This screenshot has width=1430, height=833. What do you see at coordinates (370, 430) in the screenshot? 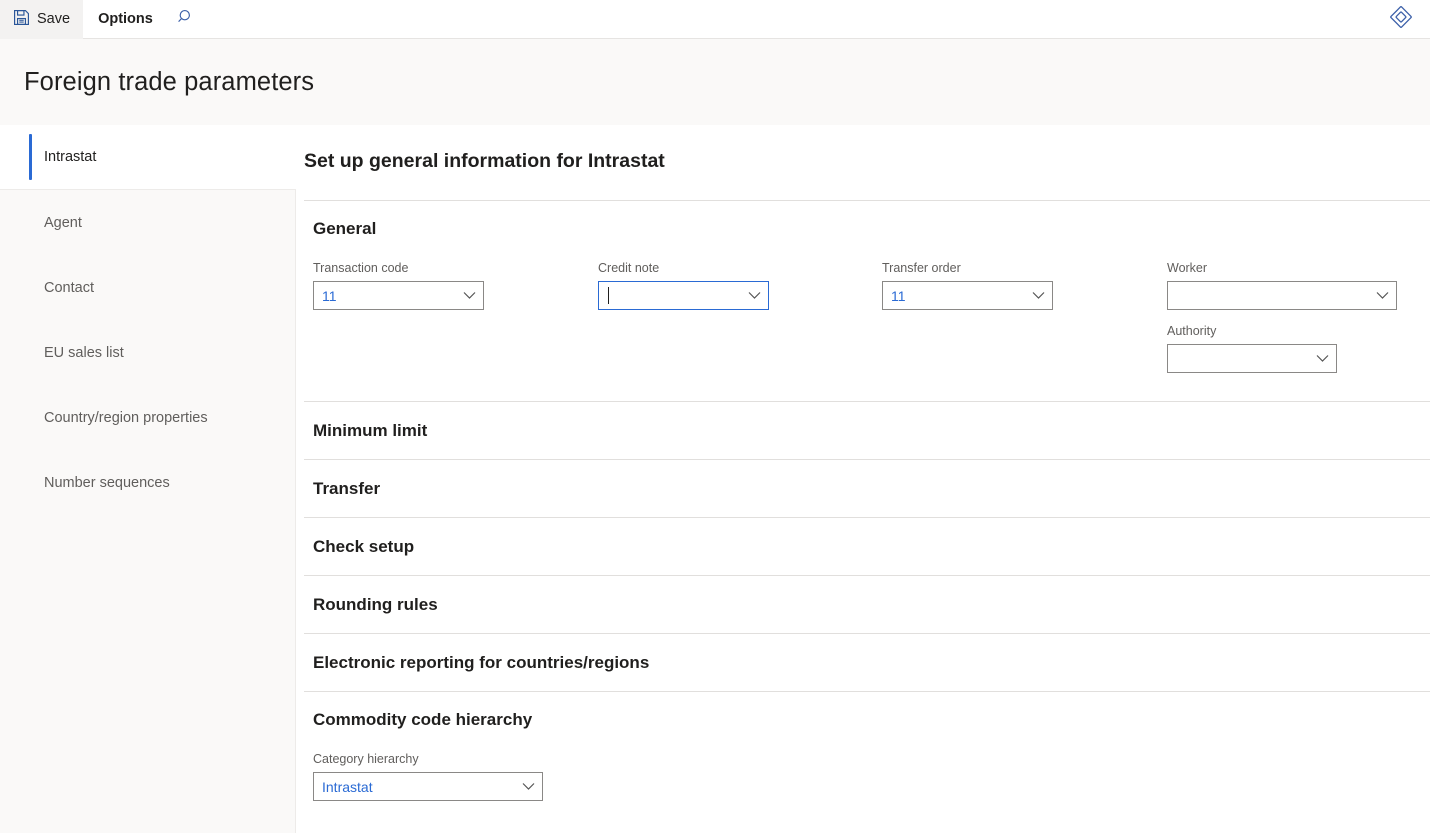
I see `section-minimum-limit-title: Minimum limit` at bounding box center [370, 430].